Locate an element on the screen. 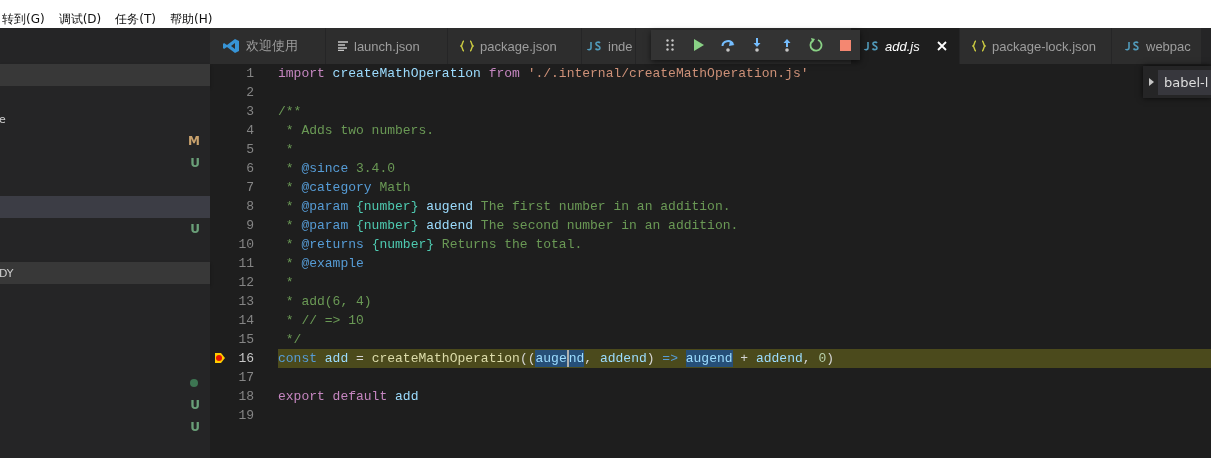 The height and width of the screenshot is (458, 1211). continue-icon is located at coordinates (698, 45).